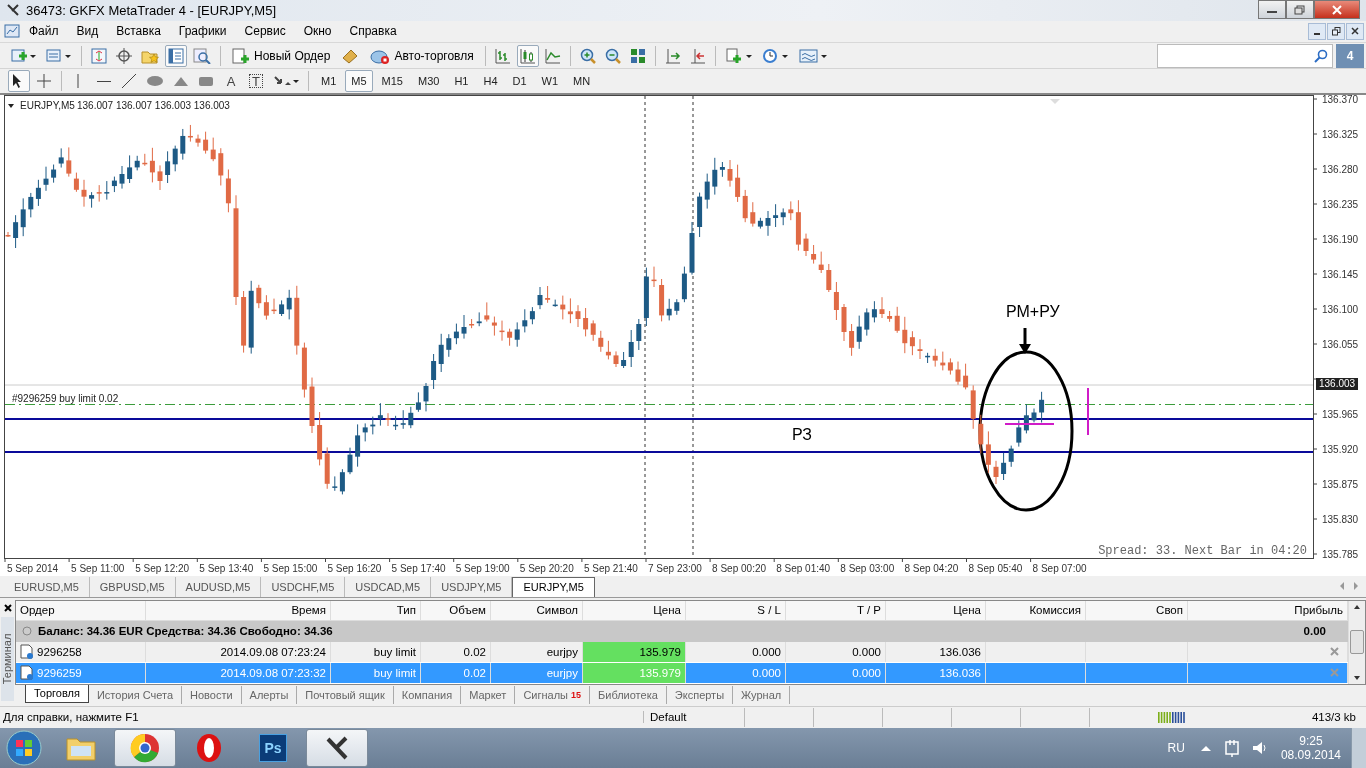 The image size is (1366, 768). What do you see at coordinates (552, 695) in the screenshot?
I see `terminal-tab: Сигналы 15` at bounding box center [552, 695].